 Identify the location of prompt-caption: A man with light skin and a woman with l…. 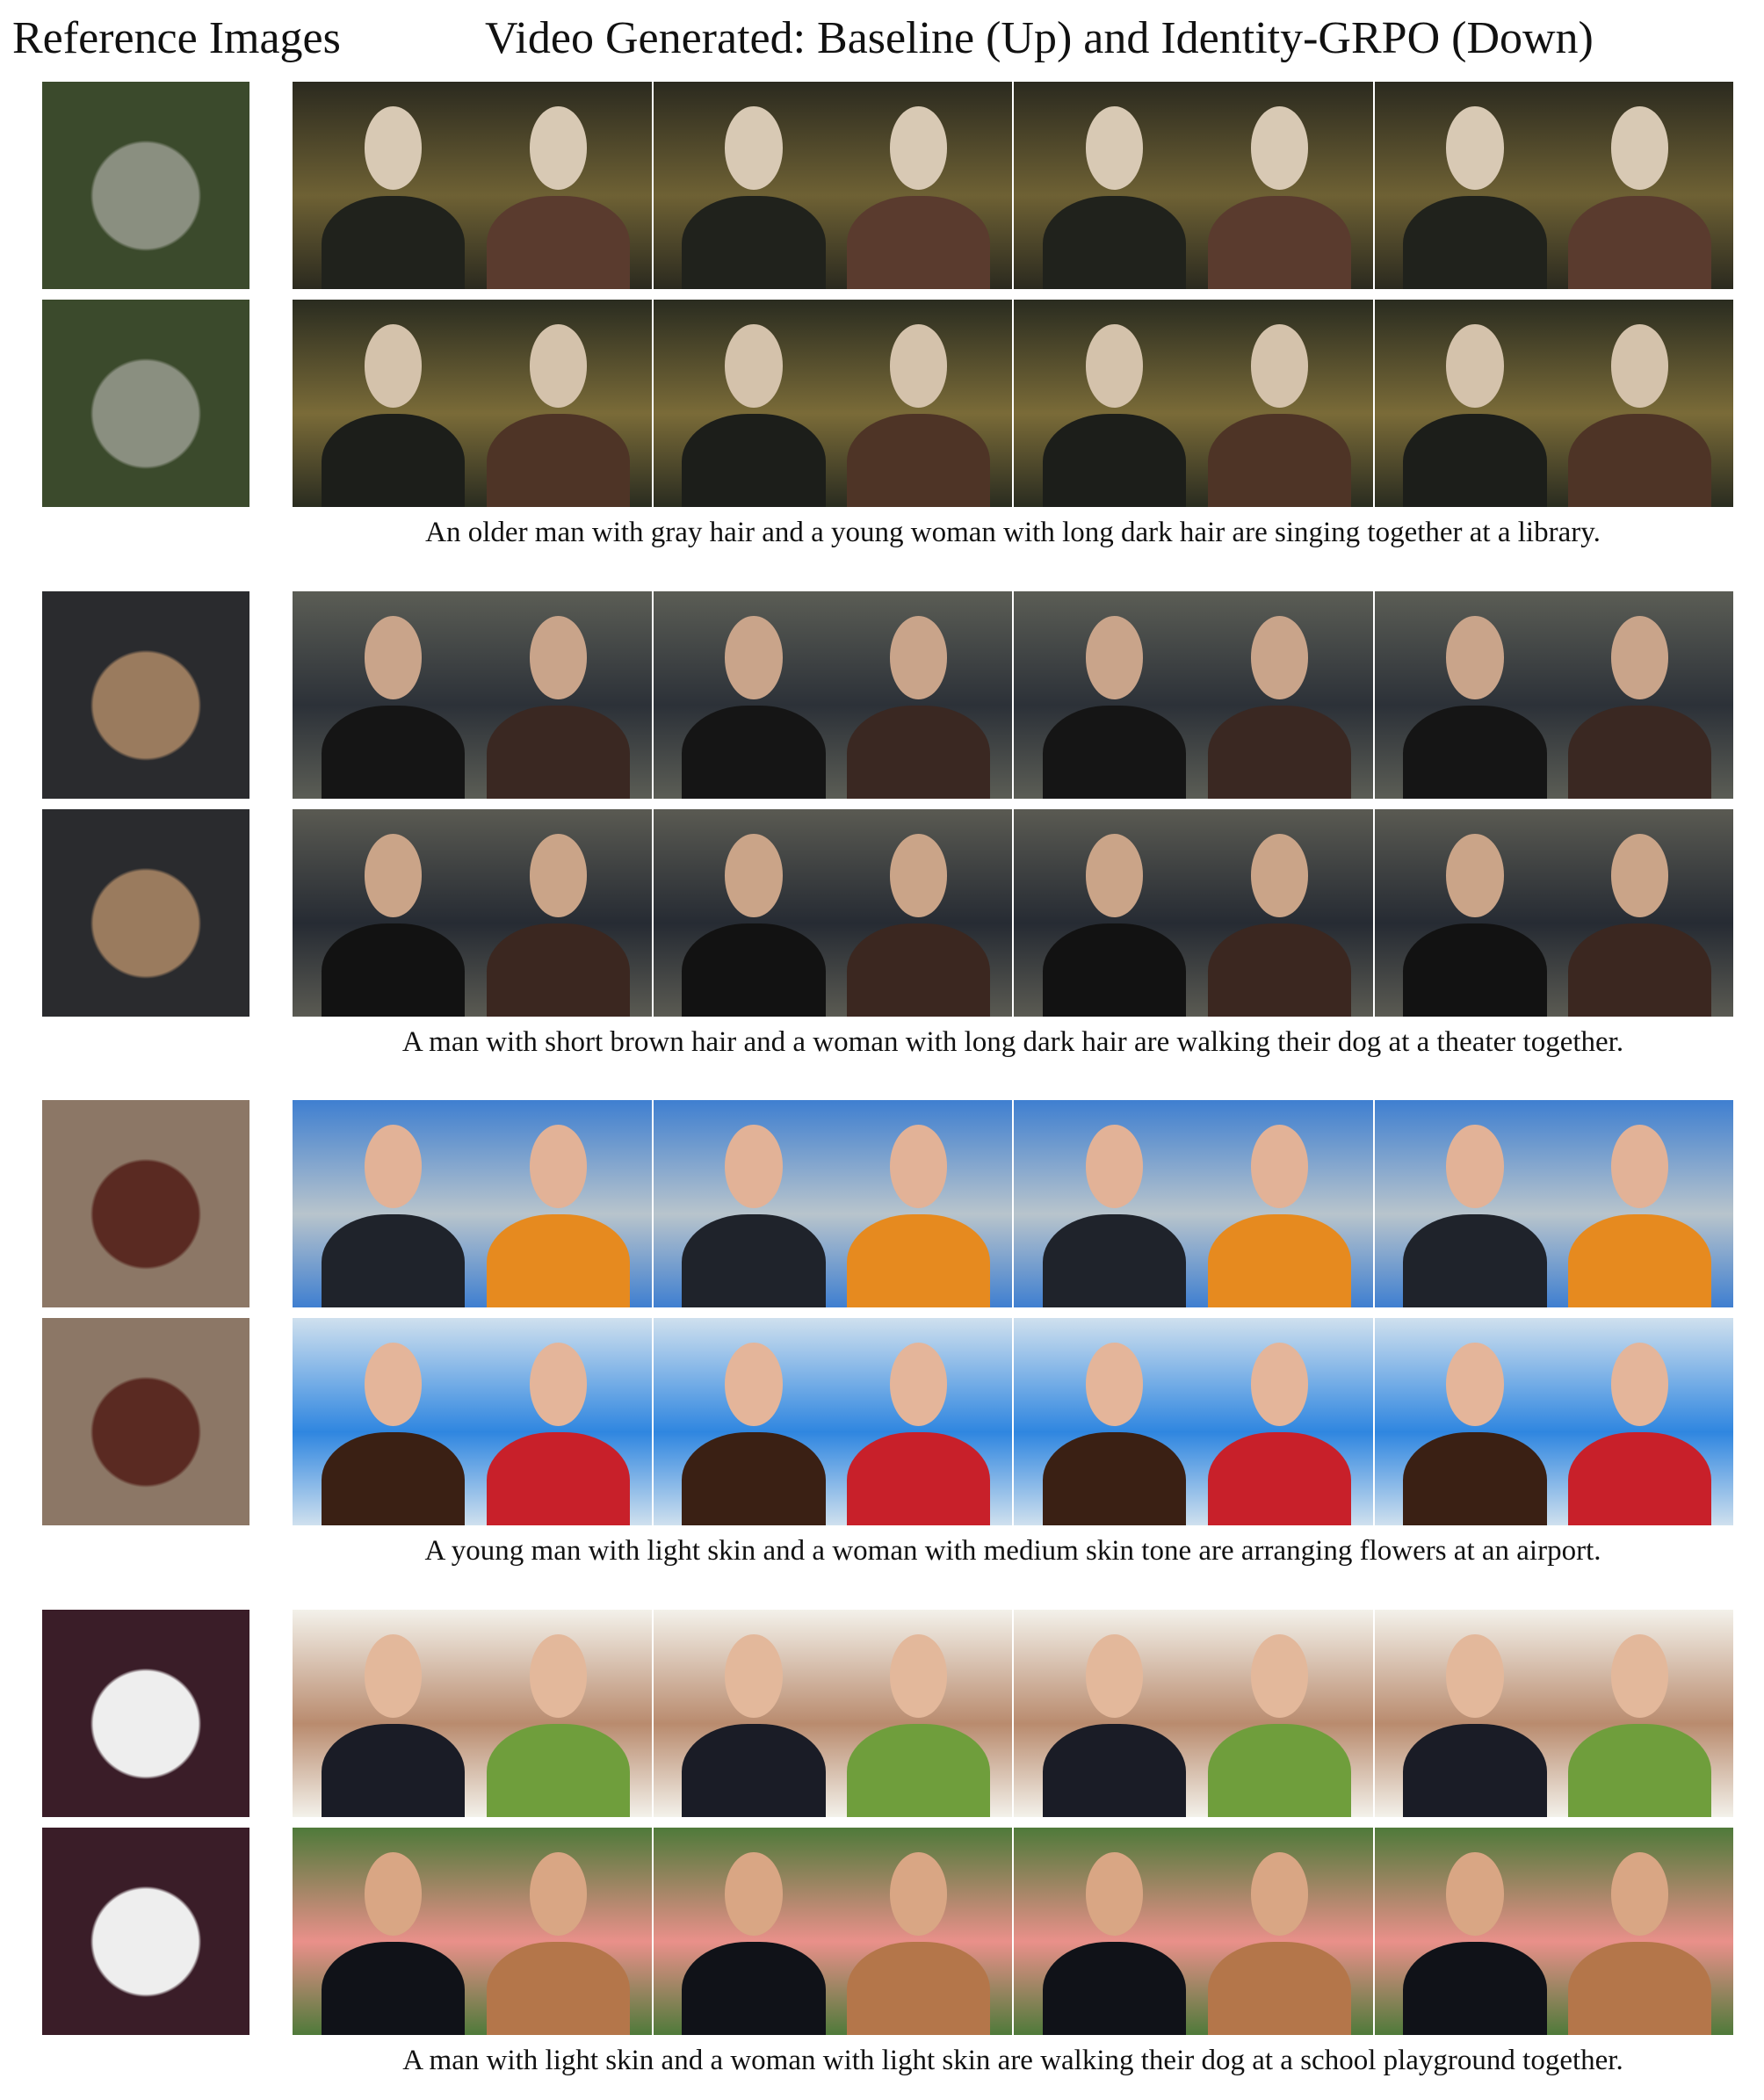
(1013, 2060).